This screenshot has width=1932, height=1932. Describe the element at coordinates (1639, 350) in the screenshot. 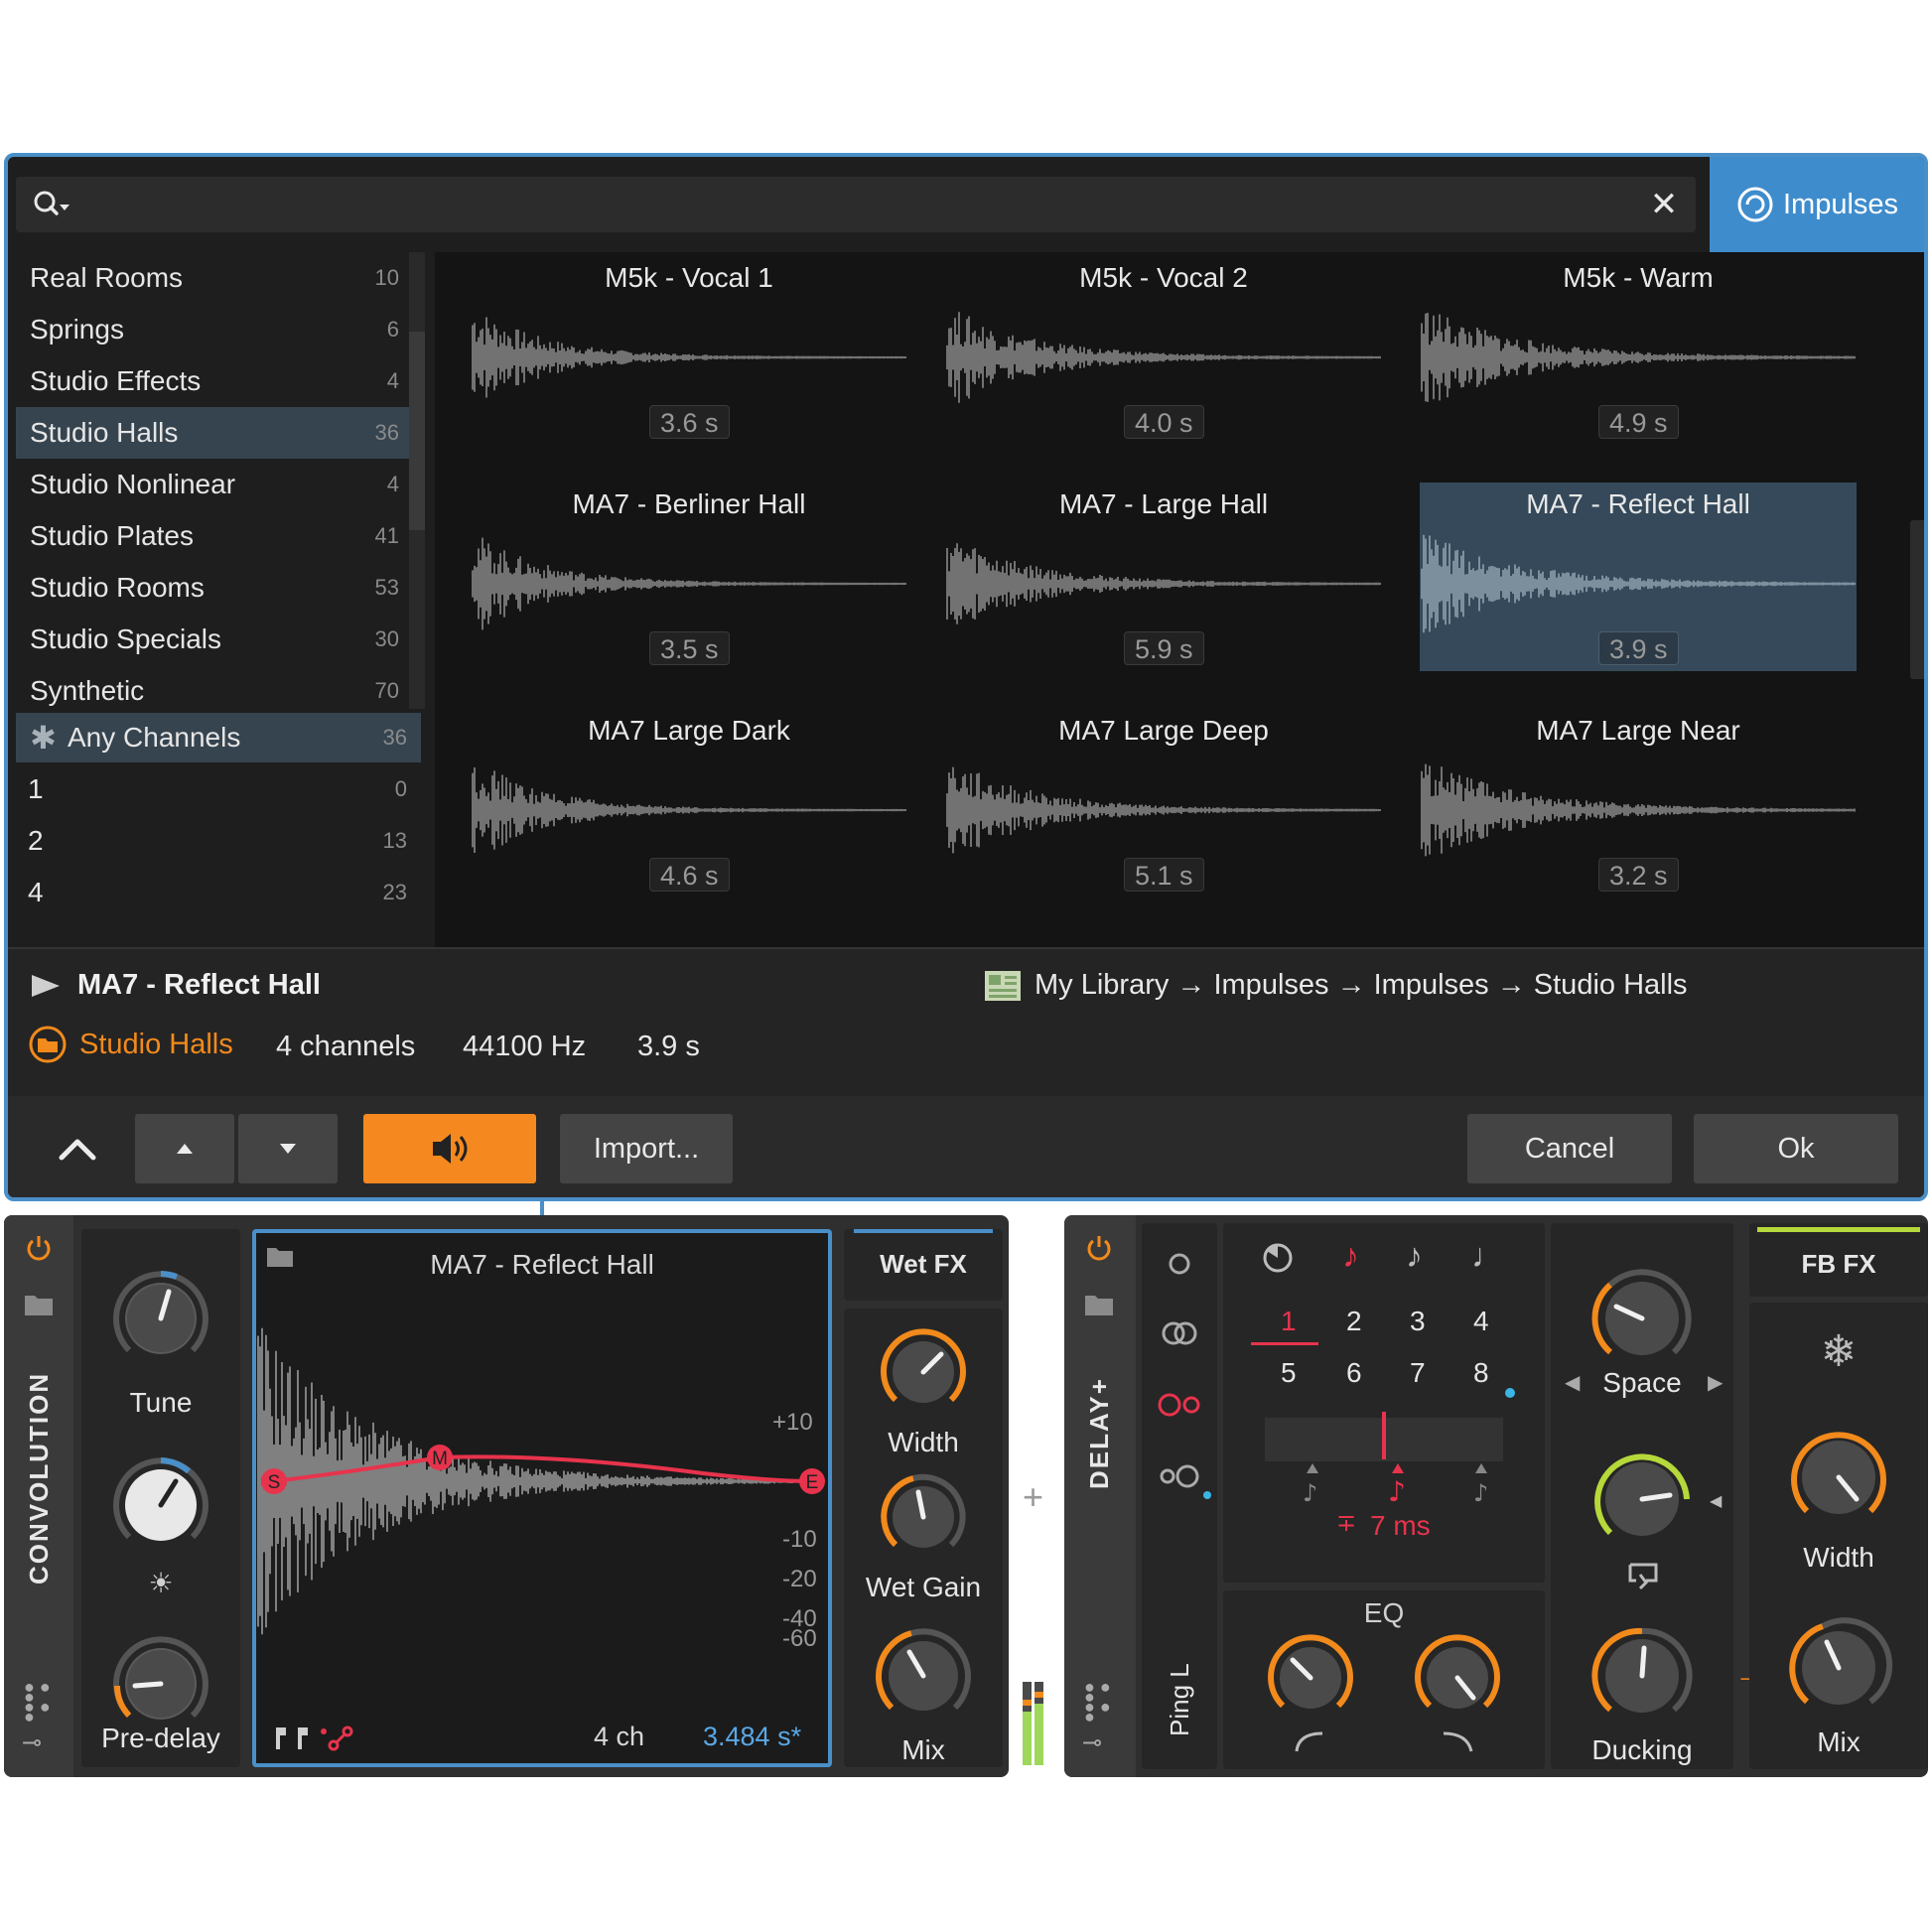

I see `impulse-tile: M5k - Warm 4.9 s` at that location.